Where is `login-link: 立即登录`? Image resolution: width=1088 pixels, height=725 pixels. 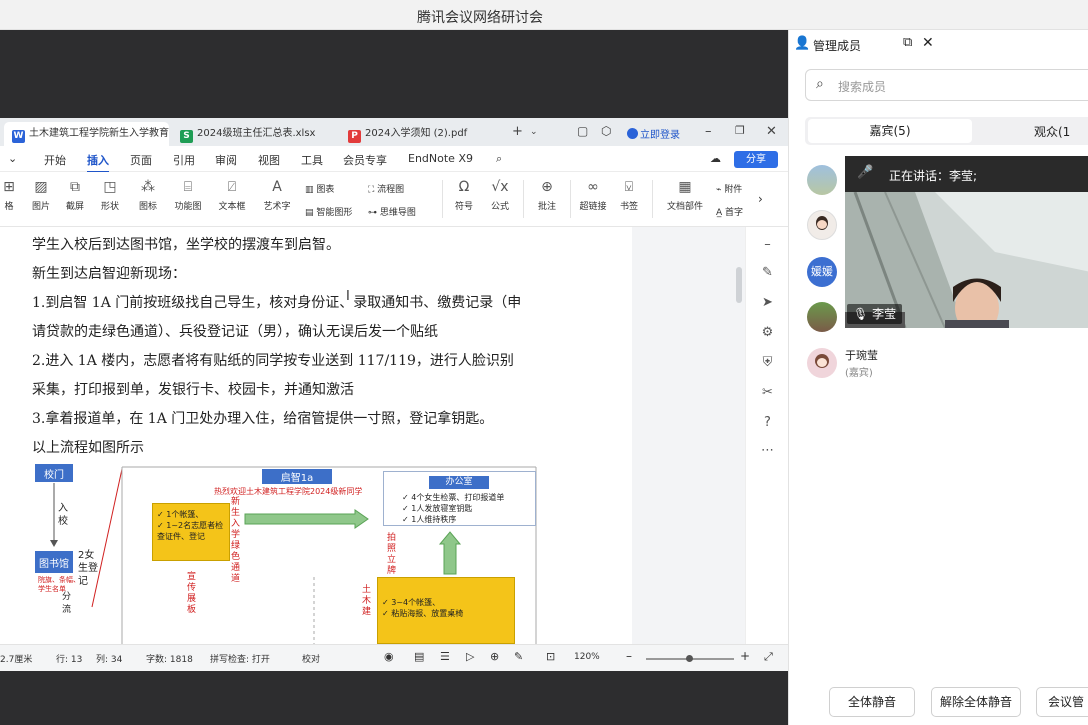 login-link: 立即登录 is located at coordinates (653, 133).